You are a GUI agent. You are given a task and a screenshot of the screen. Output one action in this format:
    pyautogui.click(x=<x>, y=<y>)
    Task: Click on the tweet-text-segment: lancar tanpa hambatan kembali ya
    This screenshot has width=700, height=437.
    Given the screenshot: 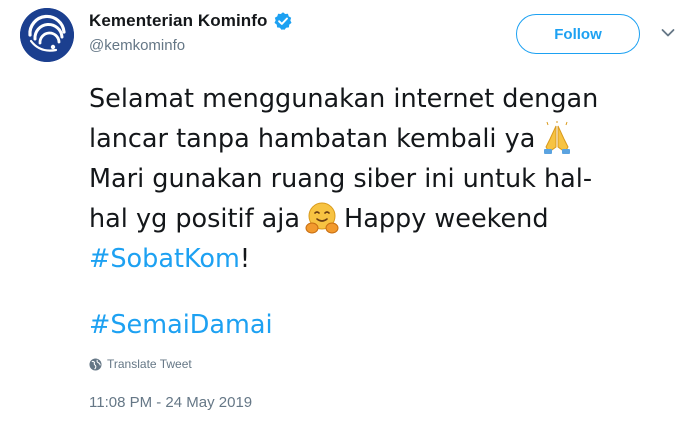 What is the action you would take?
    pyautogui.click(x=312, y=139)
    